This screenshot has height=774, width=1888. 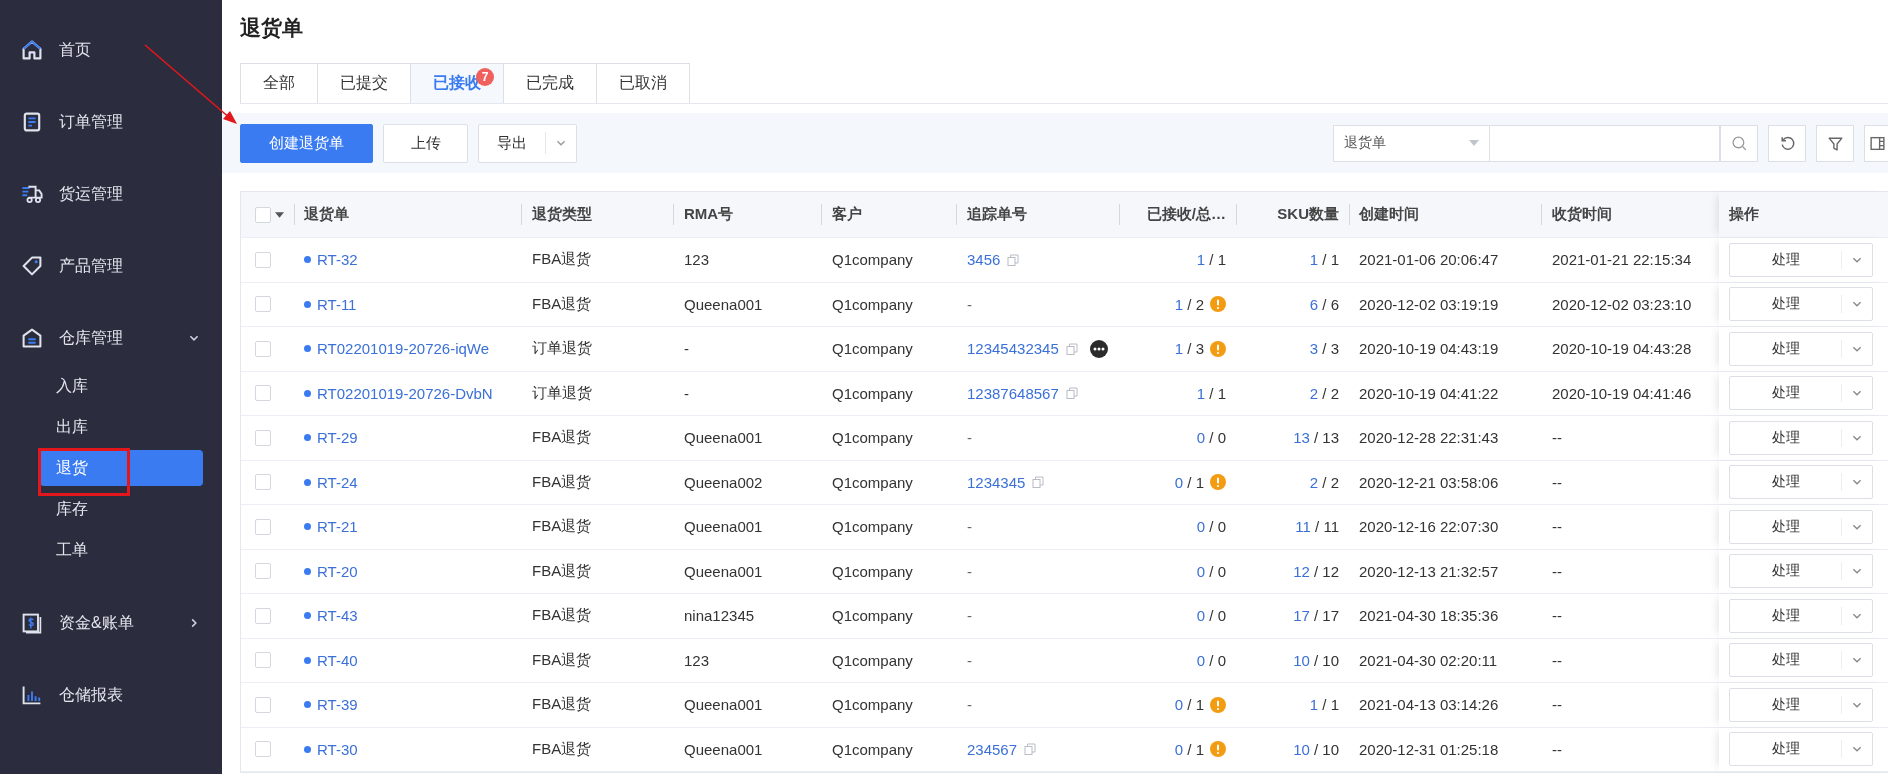 I want to click on nav-item: 货运管理, so click(x=111, y=194).